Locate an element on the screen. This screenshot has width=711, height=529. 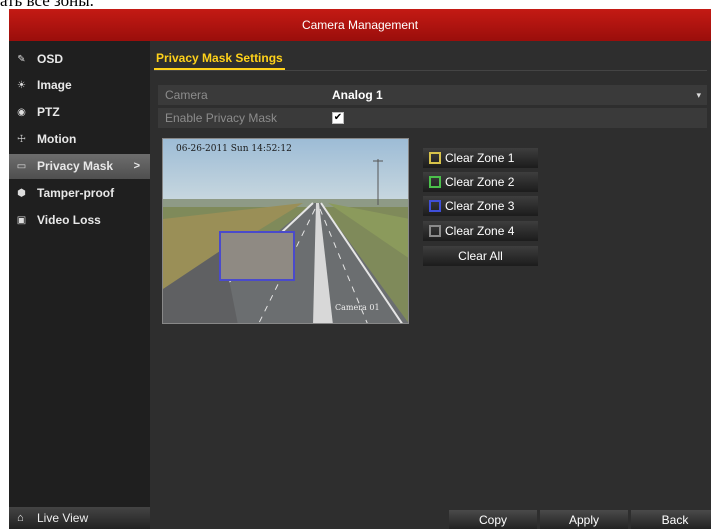
sidebar-item-image: ☀ Image is located at coordinates (79, 85).